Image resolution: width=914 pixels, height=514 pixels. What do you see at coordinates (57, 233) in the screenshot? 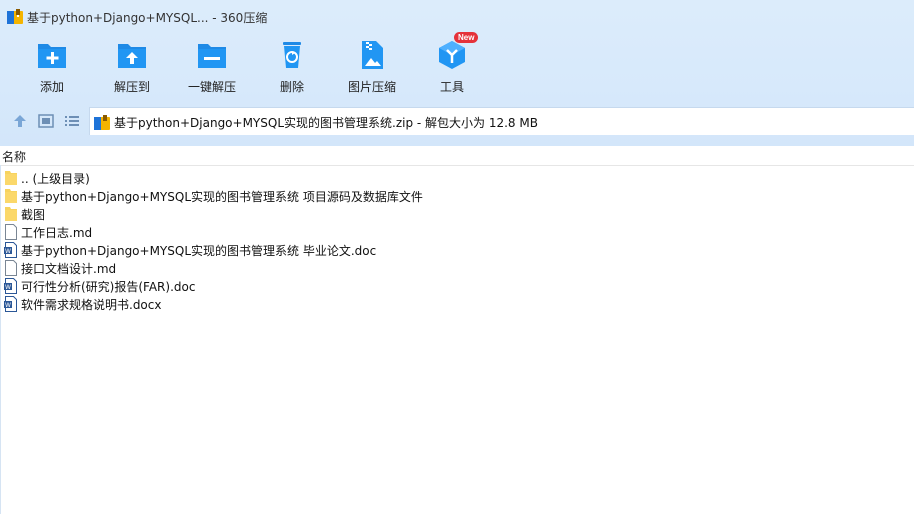
I see `list-item-name: 工作日志.md` at bounding box center [57, 233].